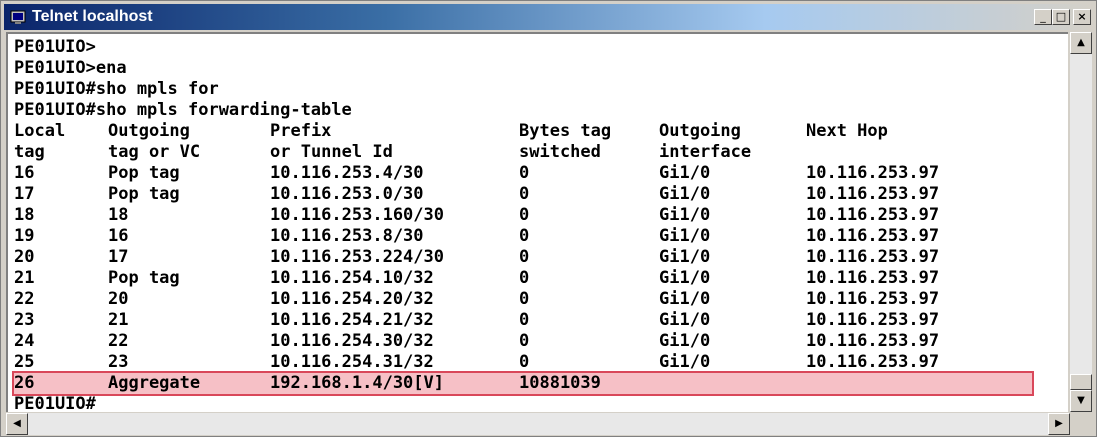  I want to click on title-bar: Telnet localhost _ □ ×, so click(548, 17).